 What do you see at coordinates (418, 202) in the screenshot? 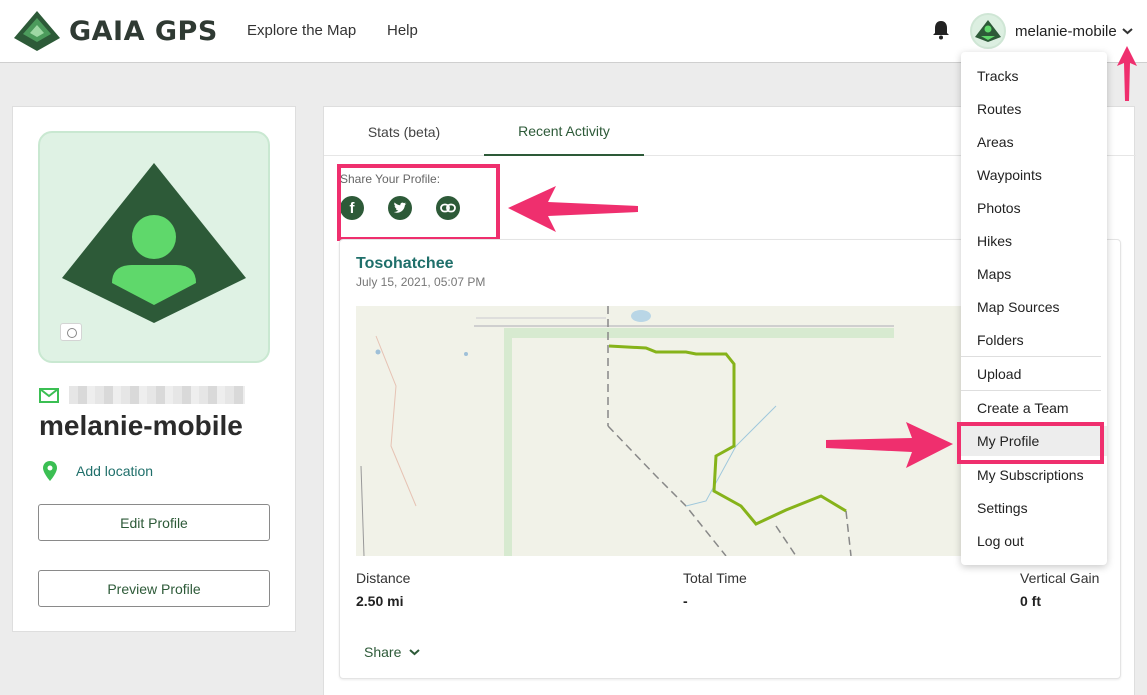
I see `highlight-box-share` at bounding box center [418, 202].